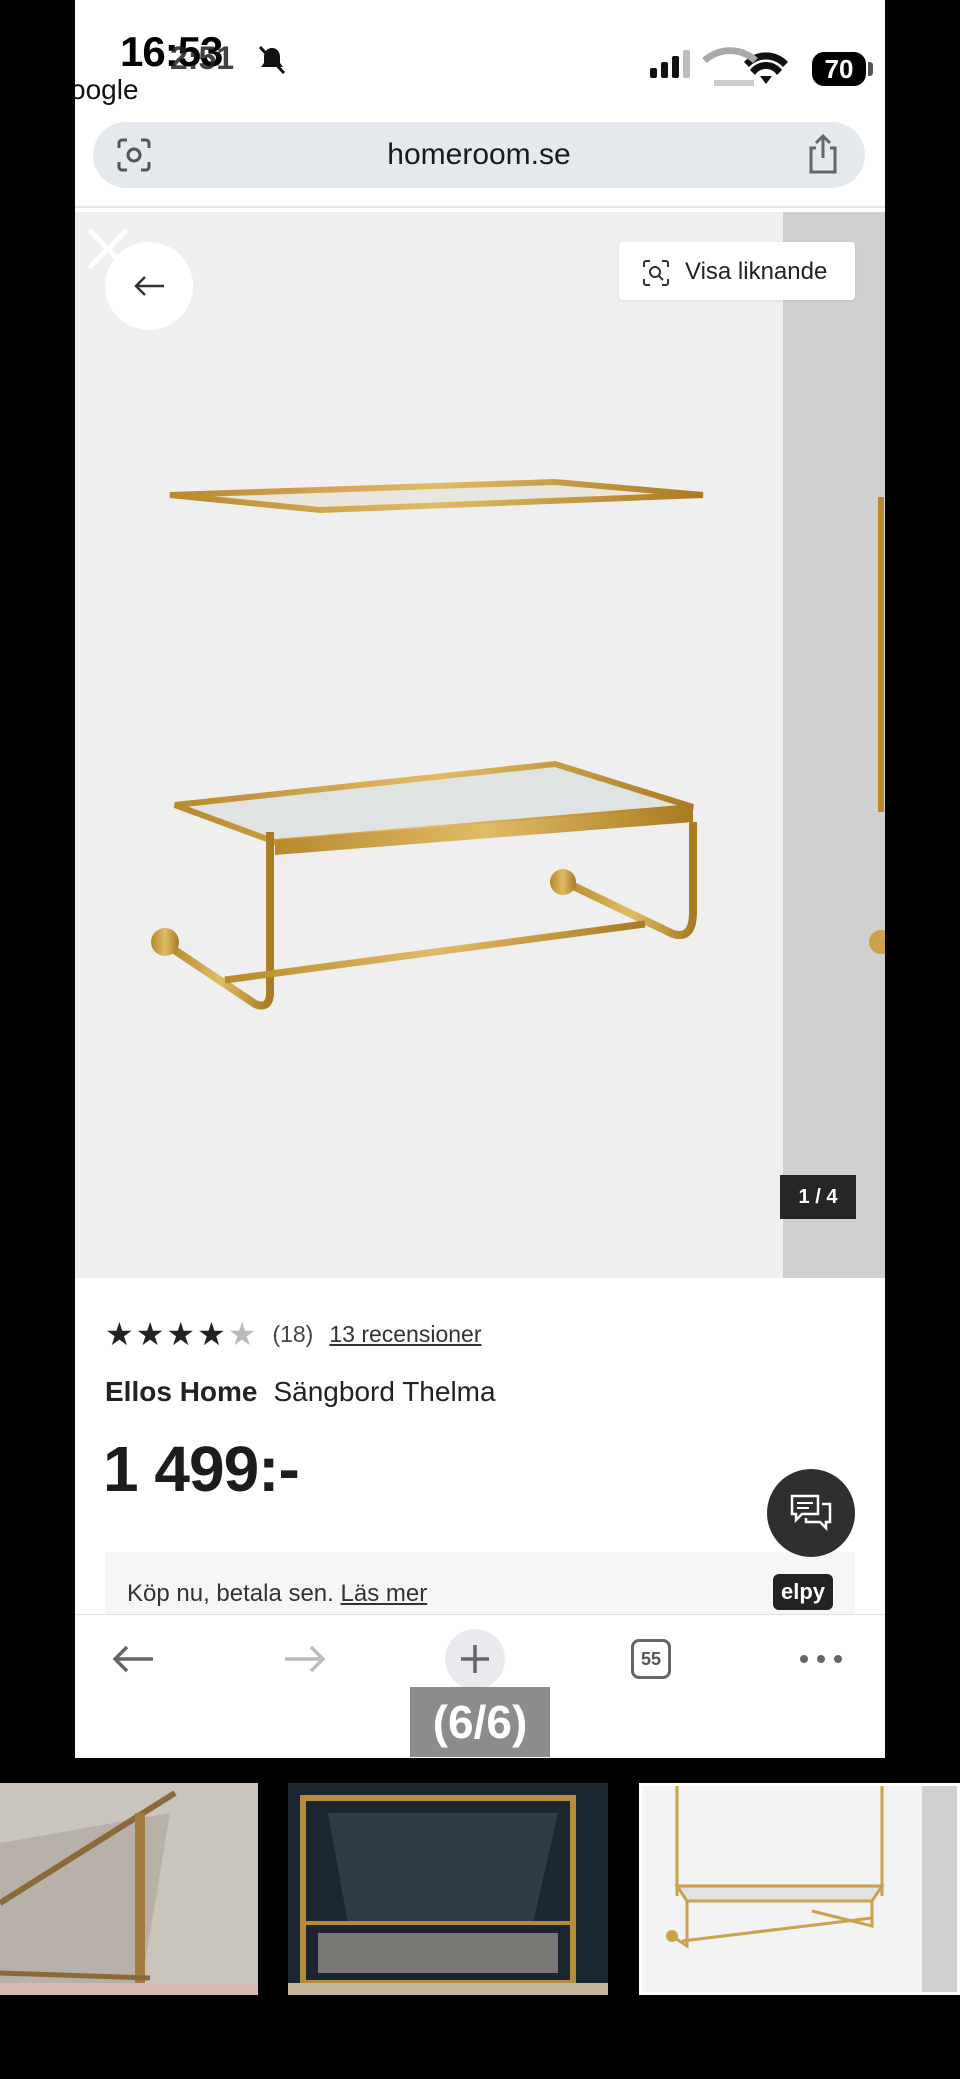  What do you see at coordinates (230, 1593) in the screenshot?
I see `payment-text-main: Köp nu, betala sen.` at bounding box center [230, 1593].